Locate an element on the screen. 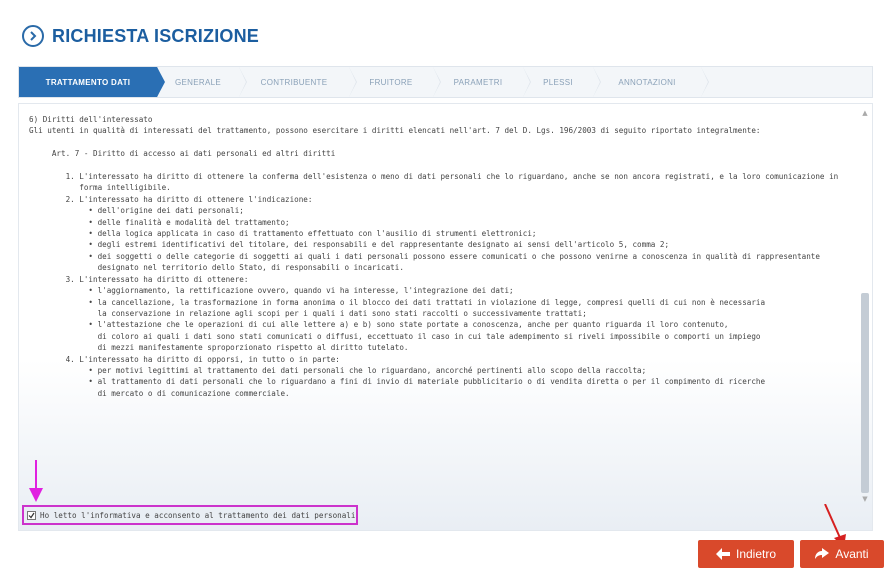 The image size is (888, 571). arrow-right-icon is located at coordinates (822, 553).